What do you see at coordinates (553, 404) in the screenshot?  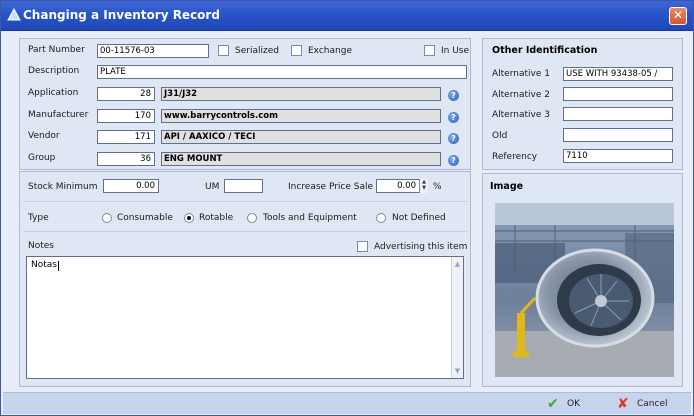 I see `check-icon: ✔` at bounding box center [553, 404].